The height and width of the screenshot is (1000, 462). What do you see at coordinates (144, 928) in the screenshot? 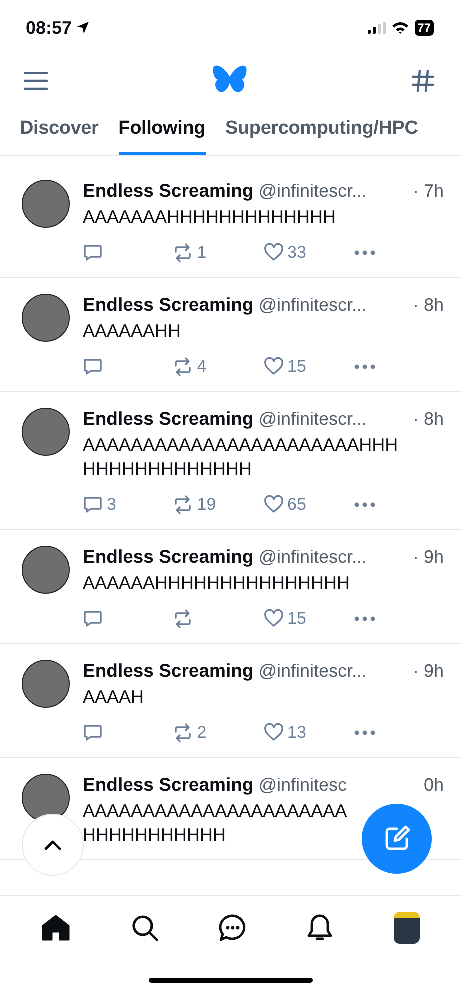
I see `search-icon` at bounding box center [144, 928].